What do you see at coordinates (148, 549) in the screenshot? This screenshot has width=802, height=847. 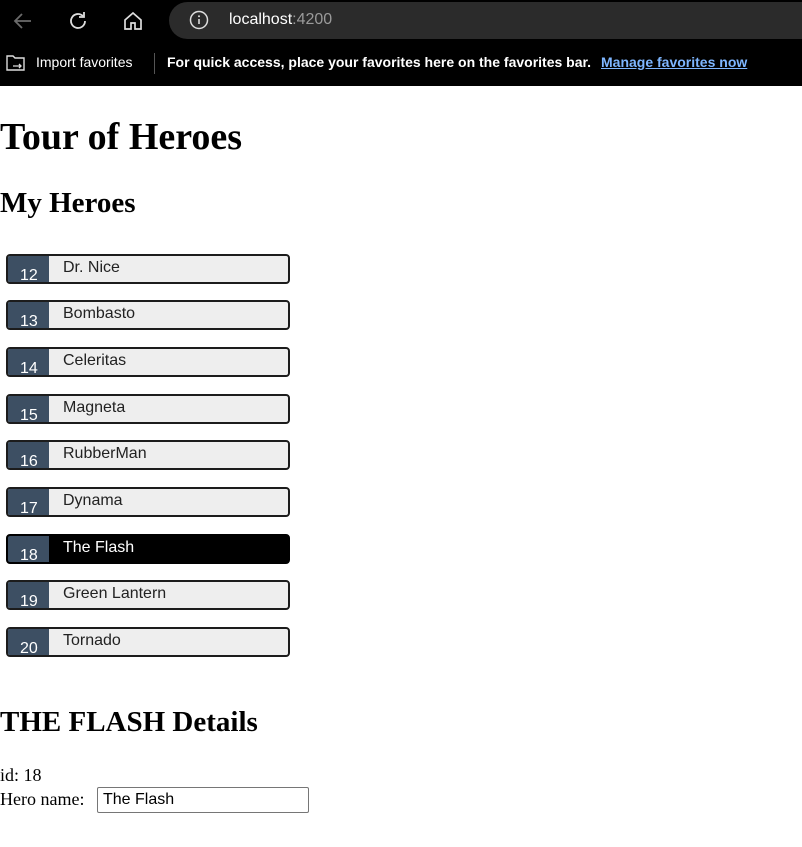 I see `hero-item-selected: 18 The Flash` at bounding box center [148, 549].